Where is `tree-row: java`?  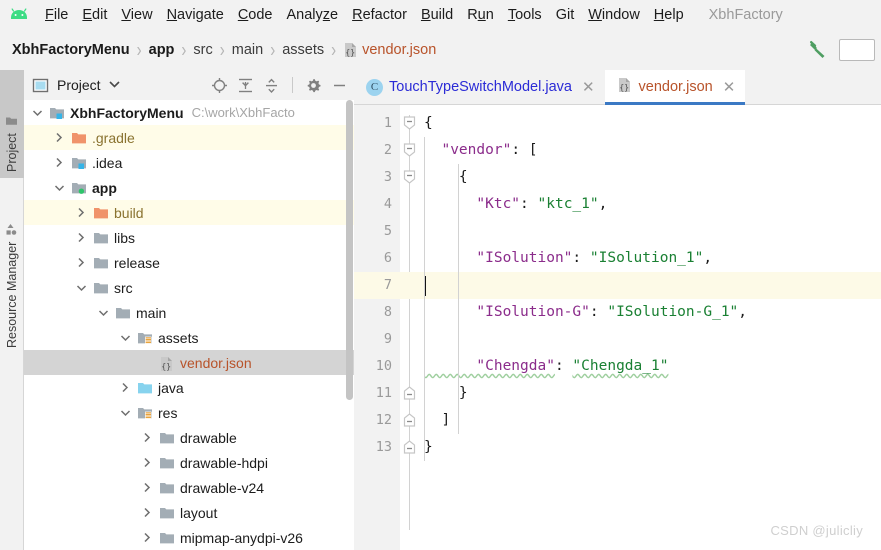
tree-row: java is located at coordinates (189, 387).